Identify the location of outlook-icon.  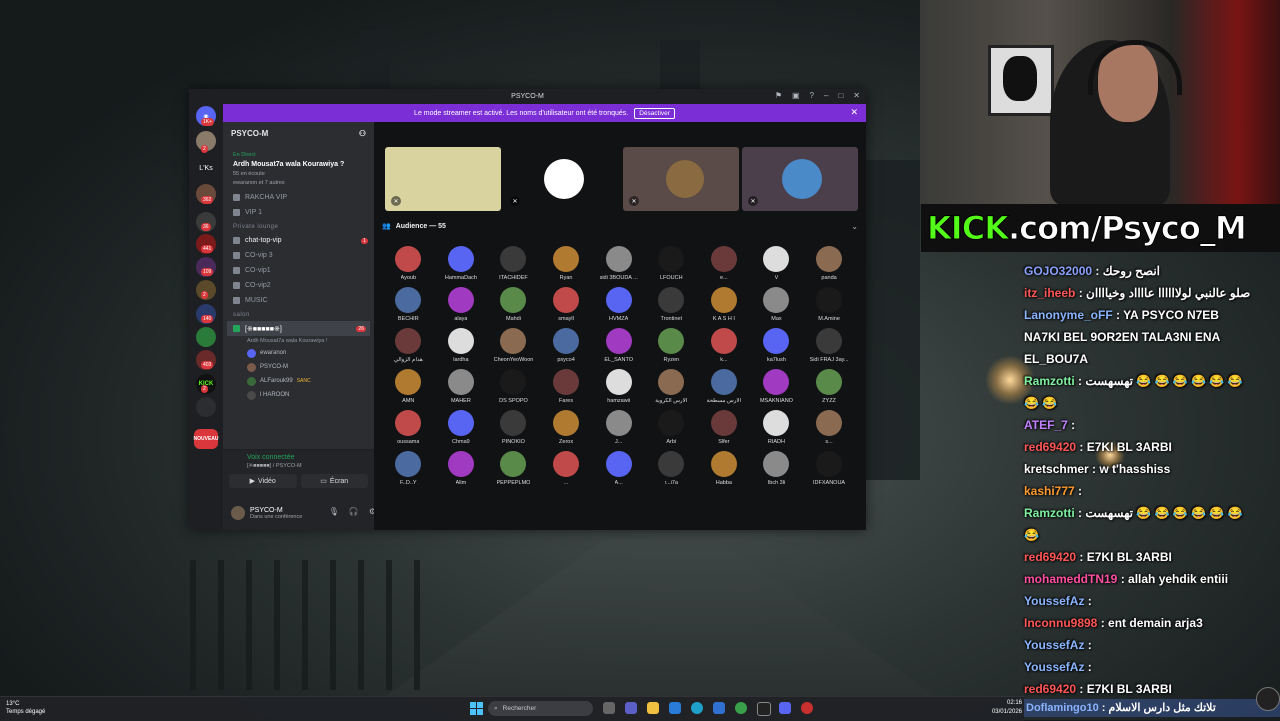
(675, 708).